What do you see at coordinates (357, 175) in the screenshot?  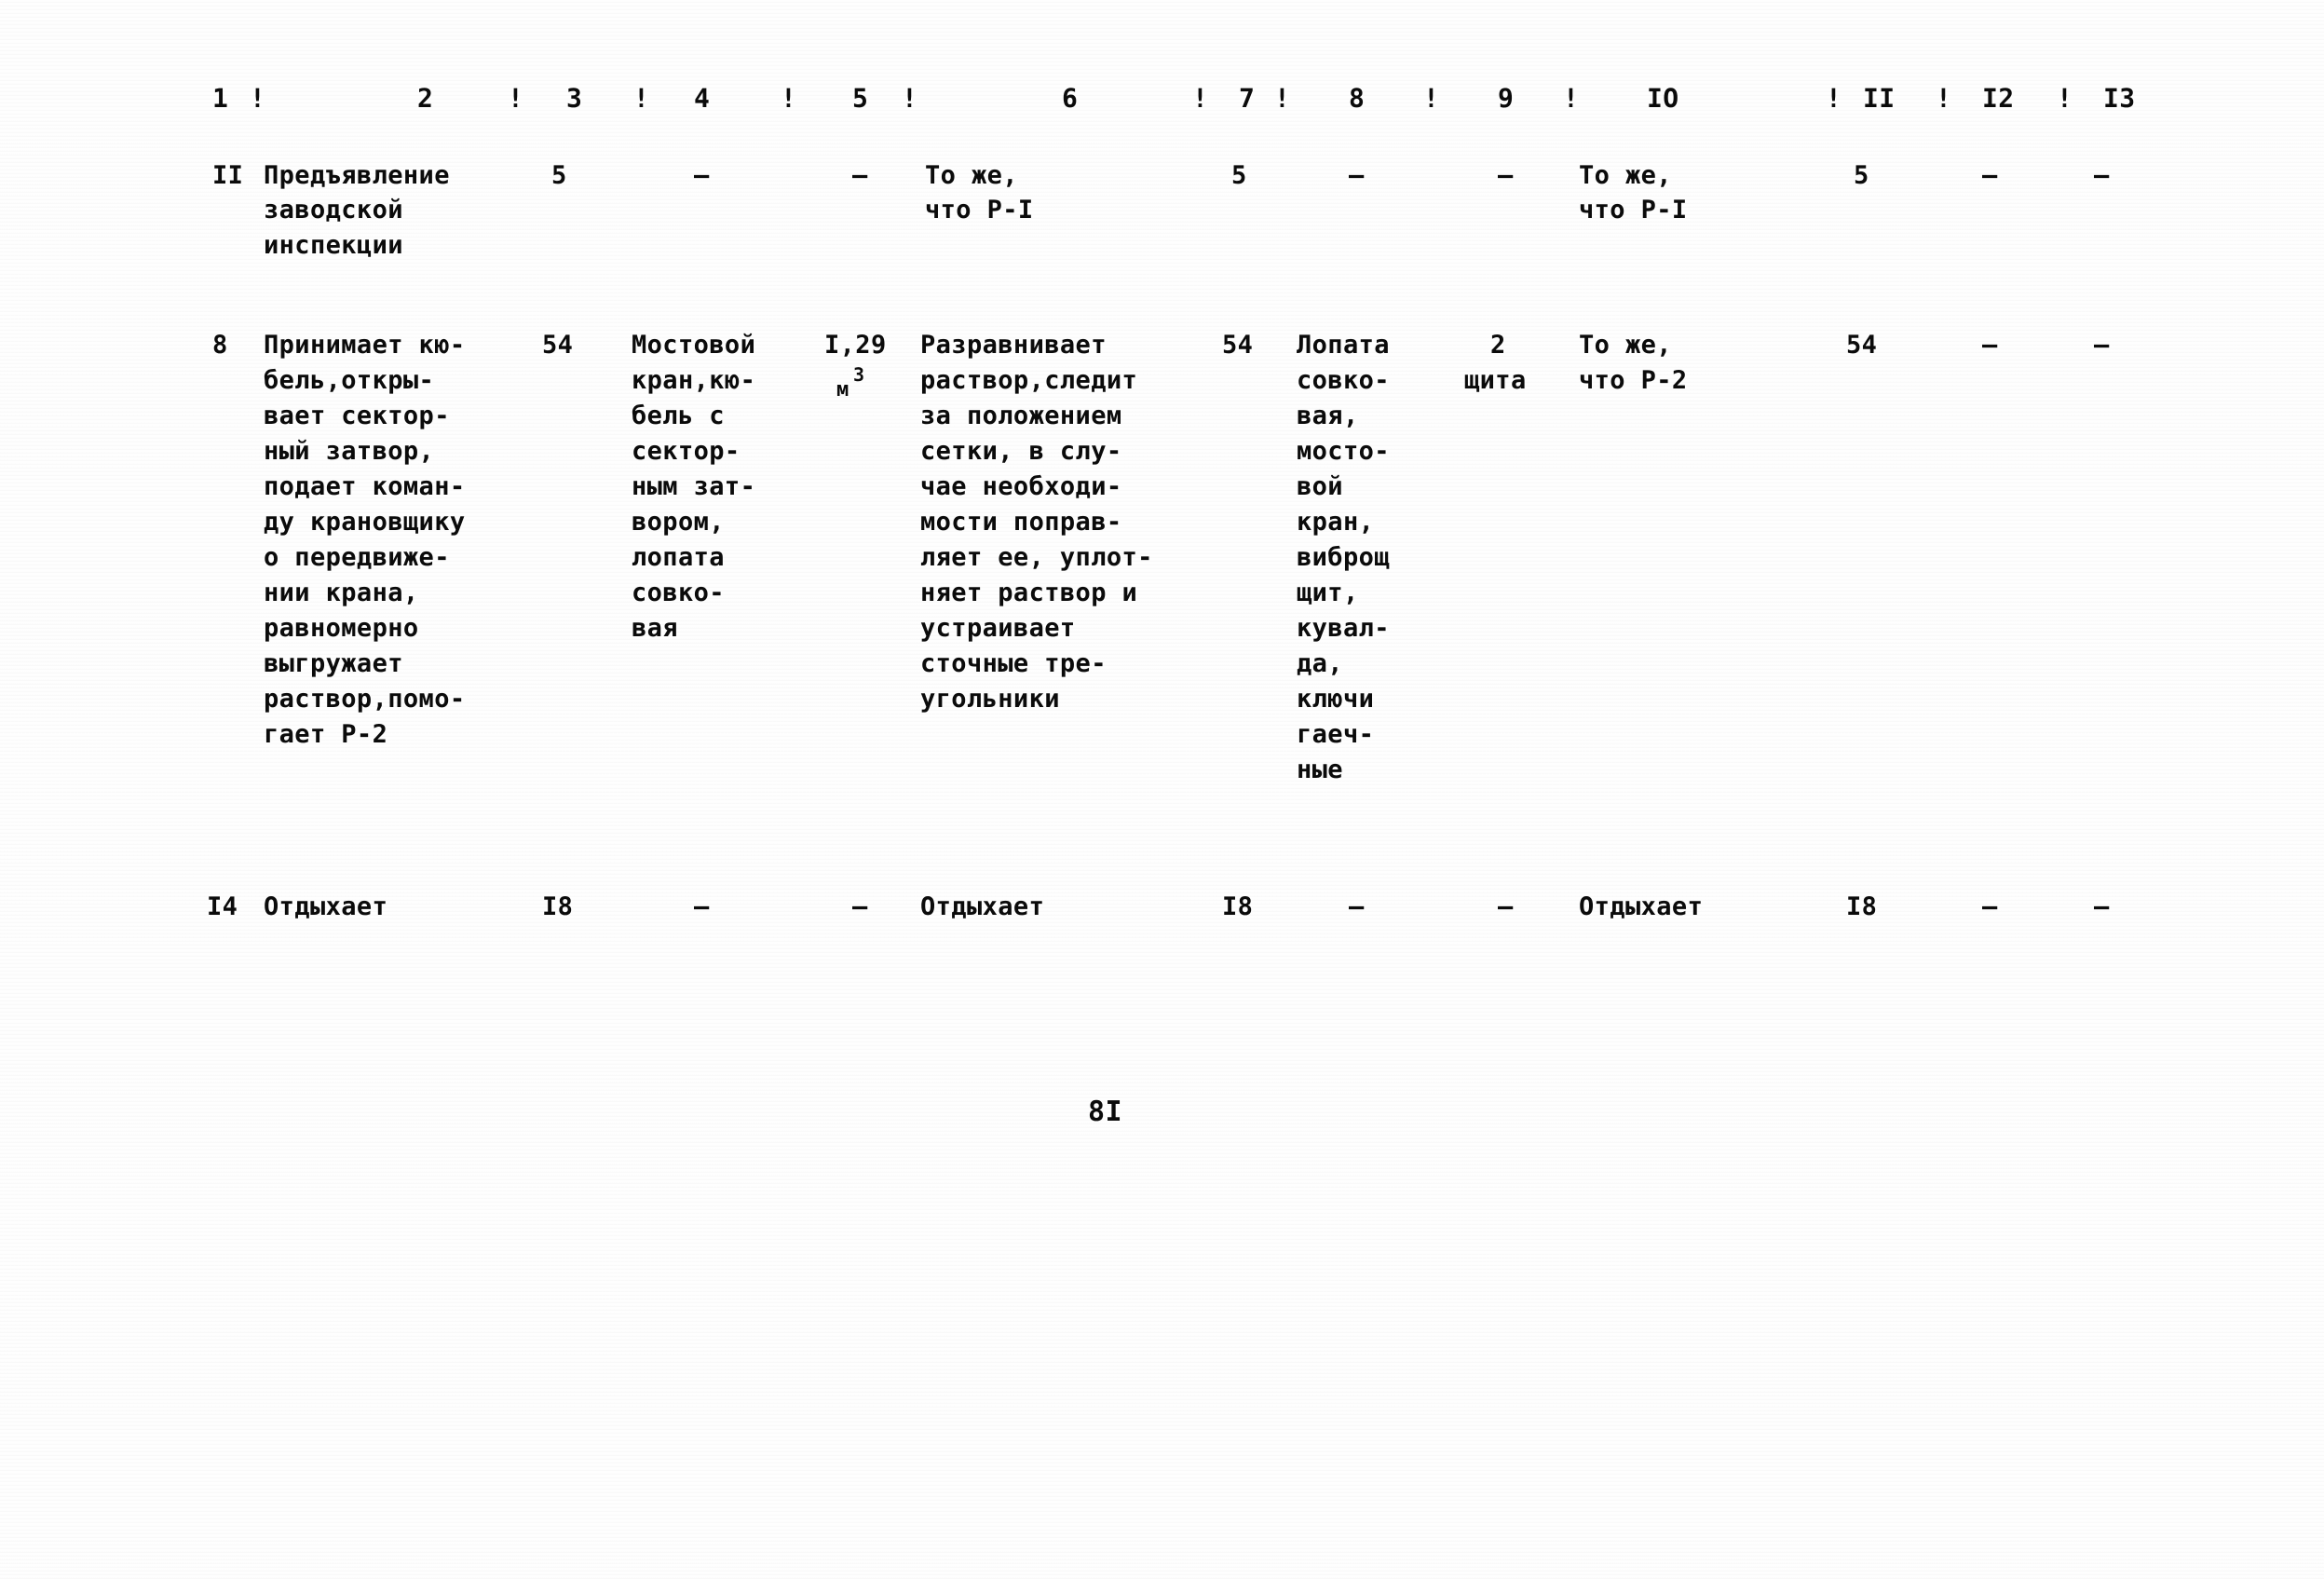 I see `row-0-col-2-line-0: Предъявление` at bounding box center [357, 175].